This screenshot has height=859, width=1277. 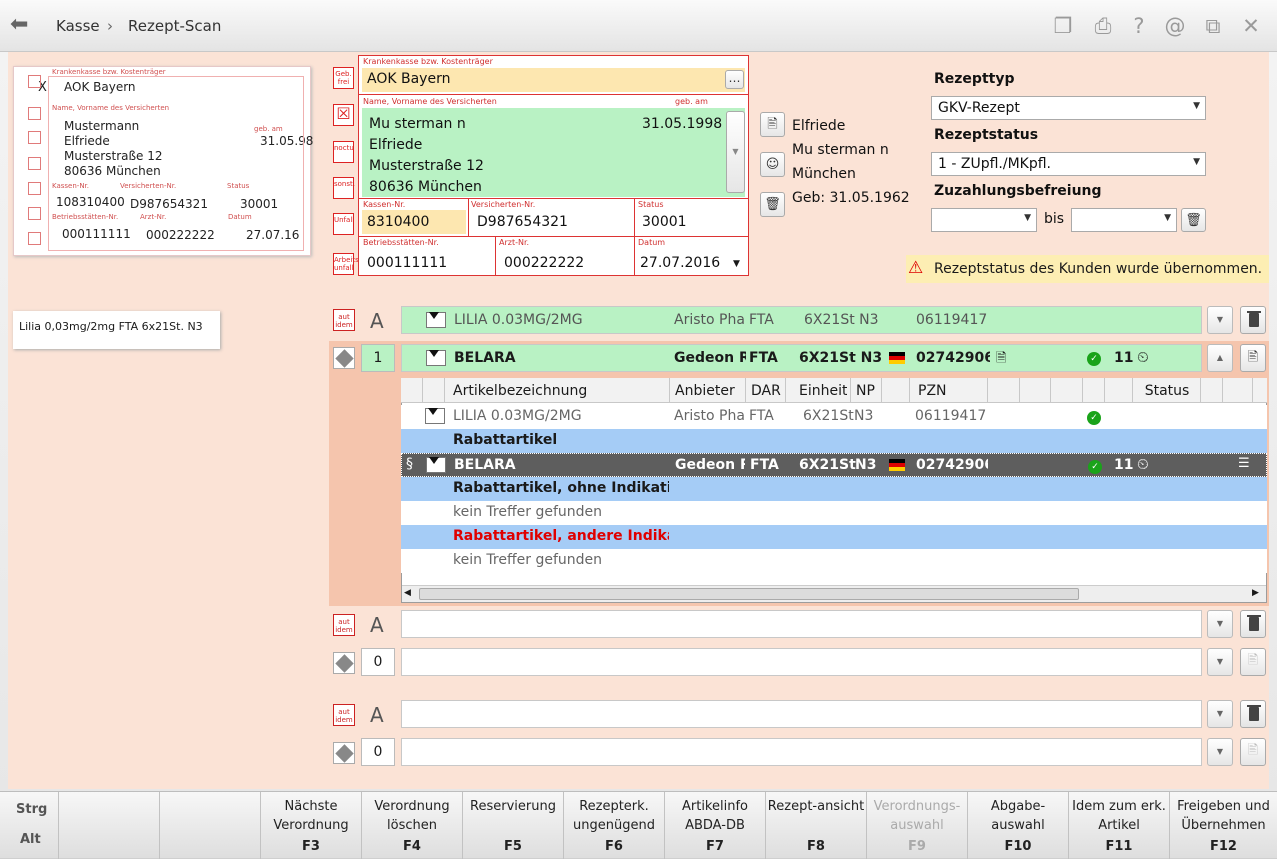 I want to click on fkey-f3-naechste-verordnung: Nächste Verordnung F3, so click(x=310, y=825).